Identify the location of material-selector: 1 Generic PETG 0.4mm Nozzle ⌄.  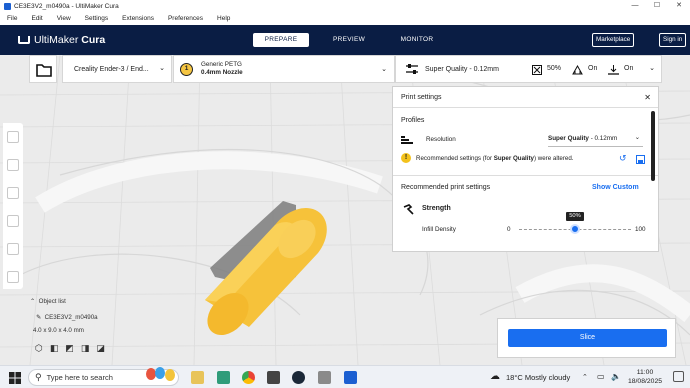
(284, 69).